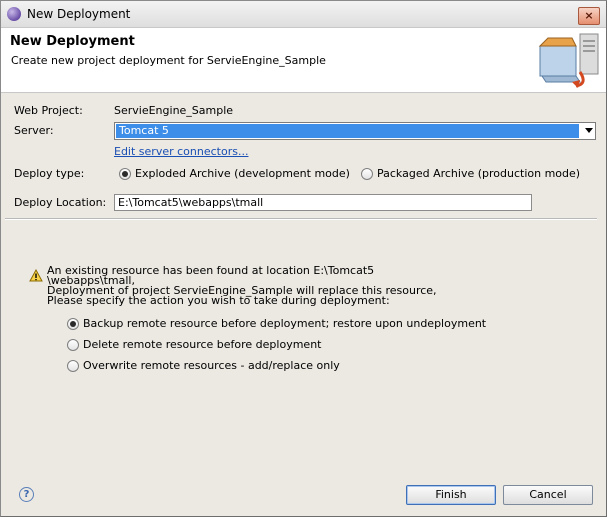 Image resolution: width=615 pixels, height=521 pixels. What do you see at coordinates (451, 495) in the screenshot?
I see `finish-button: Finish` at bounding box center [451, 495].